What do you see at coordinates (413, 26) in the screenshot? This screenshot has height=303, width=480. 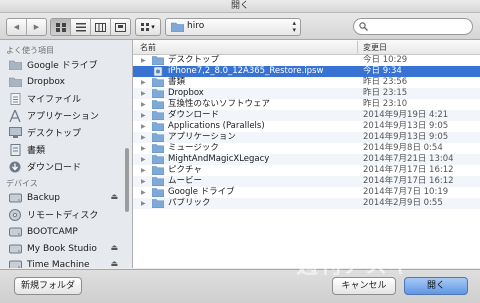 I see `search-field` at bounding box center [413, 26].